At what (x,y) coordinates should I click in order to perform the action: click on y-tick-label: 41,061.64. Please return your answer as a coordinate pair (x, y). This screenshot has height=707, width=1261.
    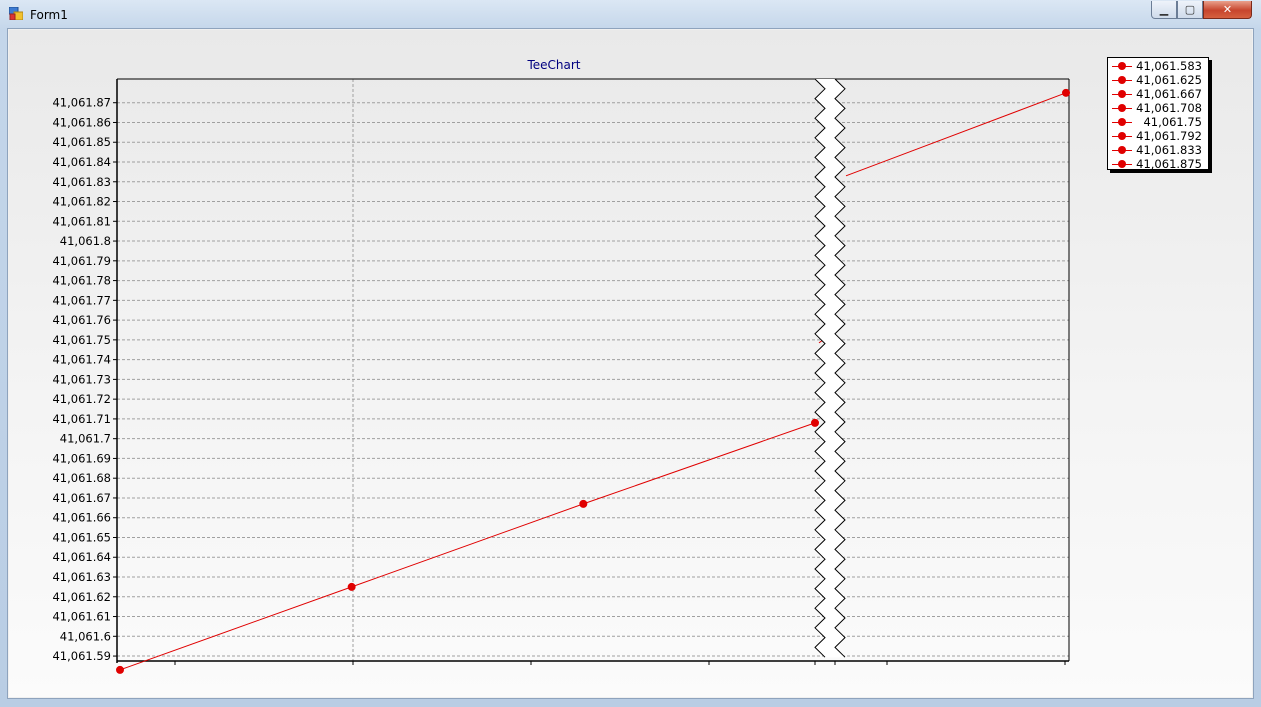
    Looking at the image, I should click on (81, 557).